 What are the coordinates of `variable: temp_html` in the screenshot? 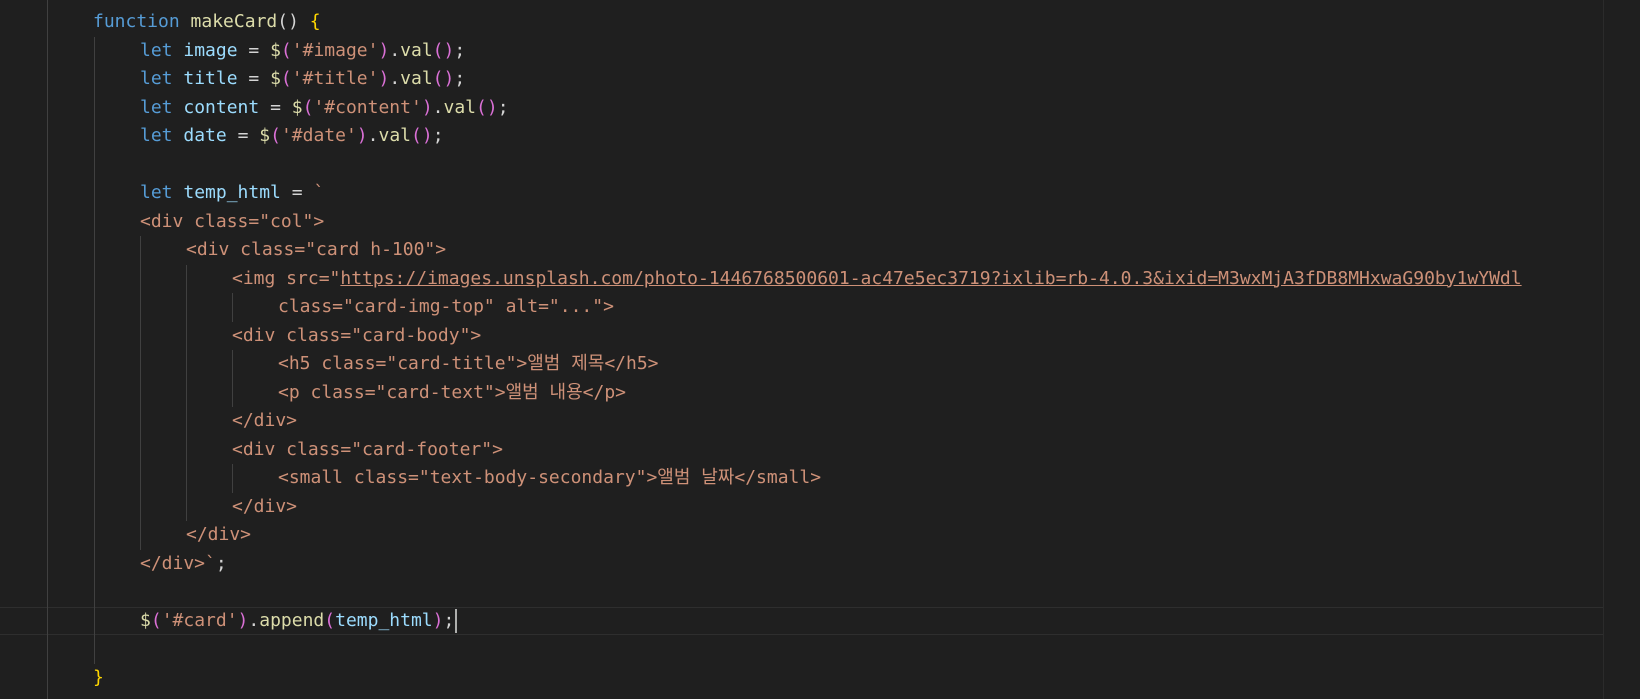 It's located at (384, 620).